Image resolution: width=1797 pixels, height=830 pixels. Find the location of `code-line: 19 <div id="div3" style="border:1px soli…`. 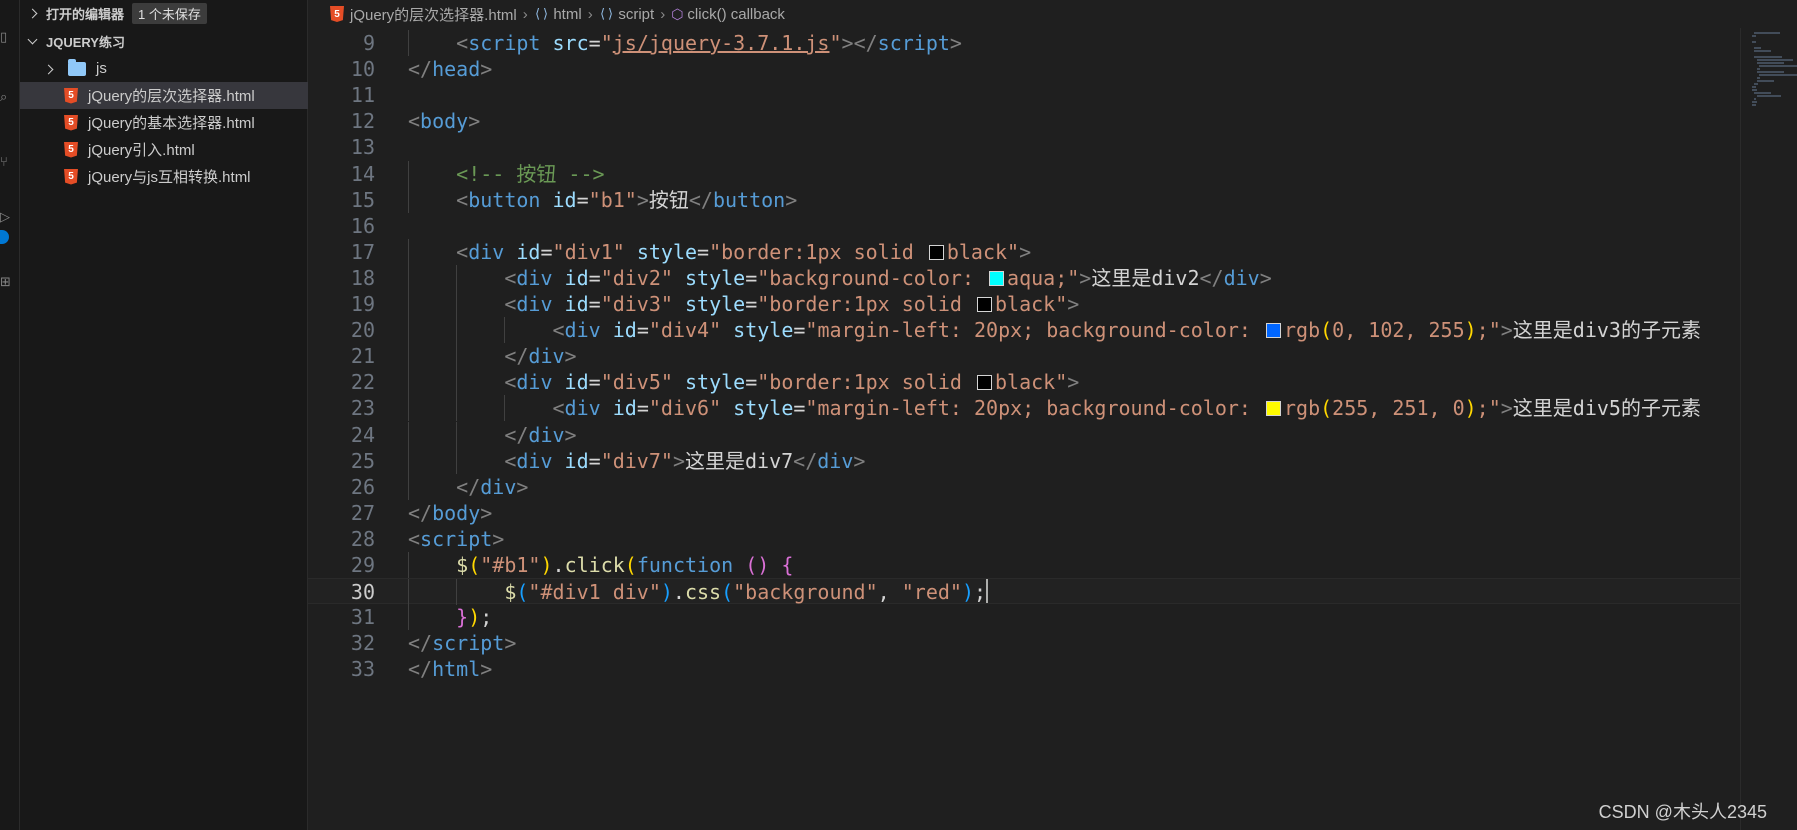

code-line: 19 <div id="div3" style="border:1px soli… is located at coordinates (1028, 304).